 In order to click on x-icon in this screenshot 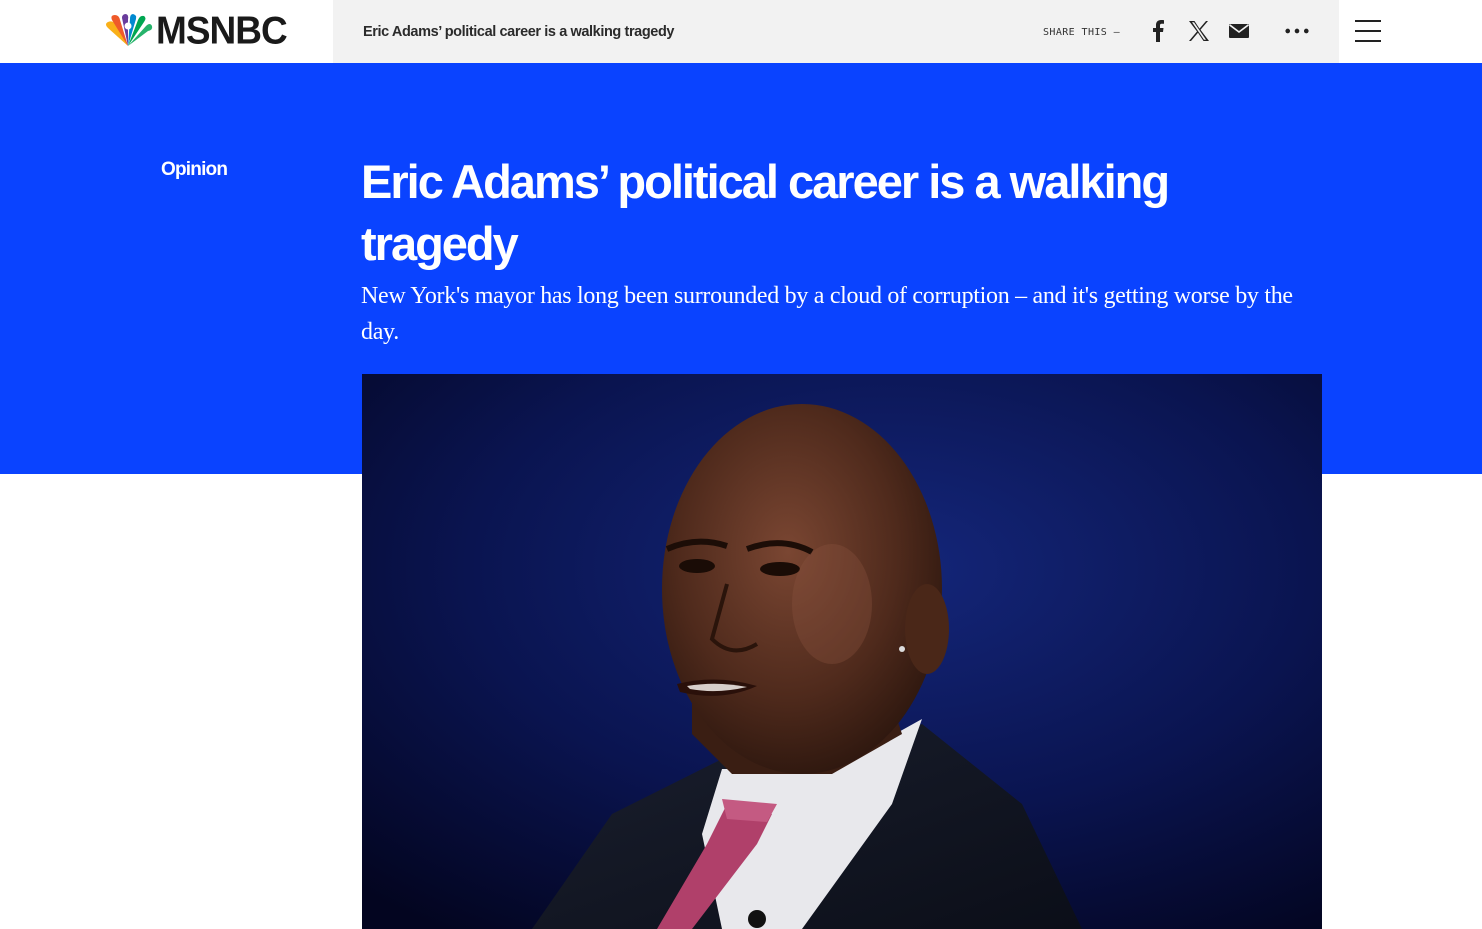, I will do `click(1199, 31)`.